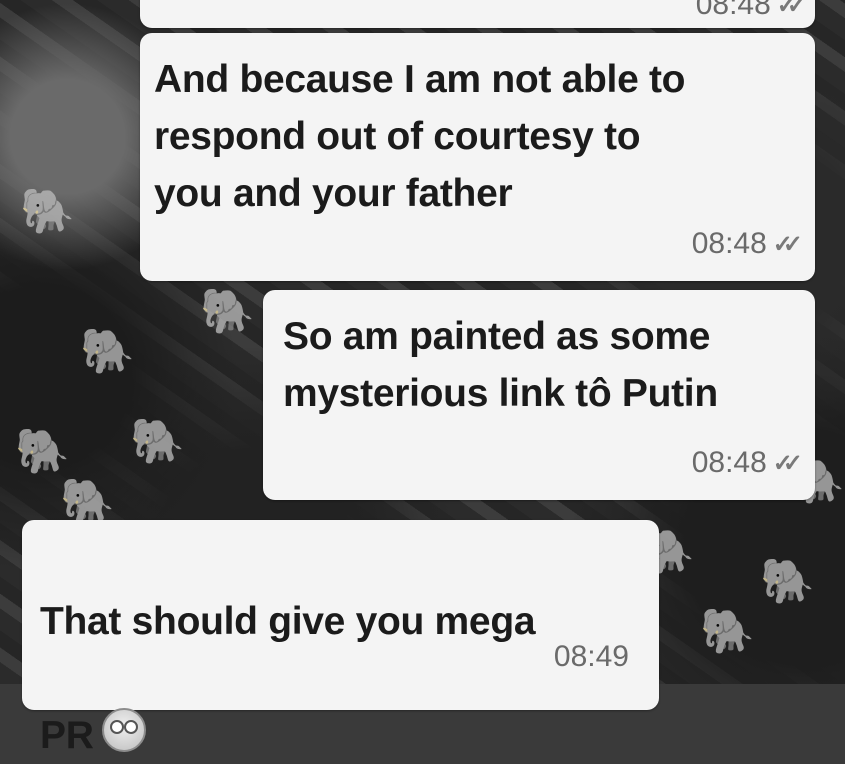 This screenshot has height=764, width=845. I want to click on message-meta: 08:49, so click(591, 657).